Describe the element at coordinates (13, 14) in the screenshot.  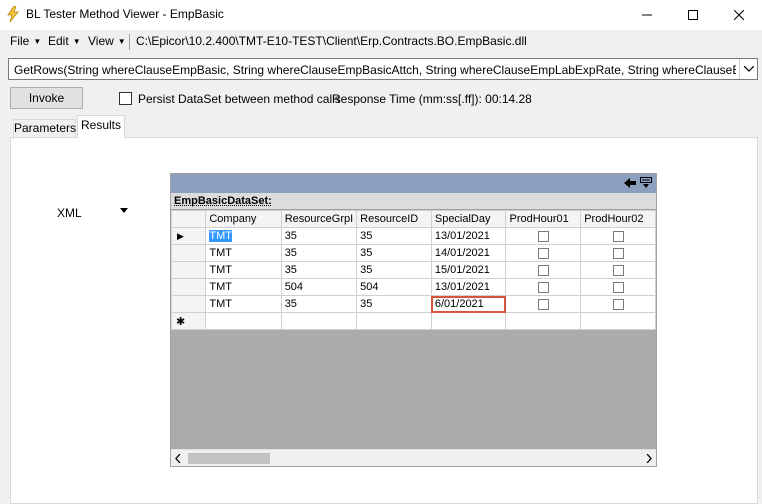
I see `lightning-icon` at that location.